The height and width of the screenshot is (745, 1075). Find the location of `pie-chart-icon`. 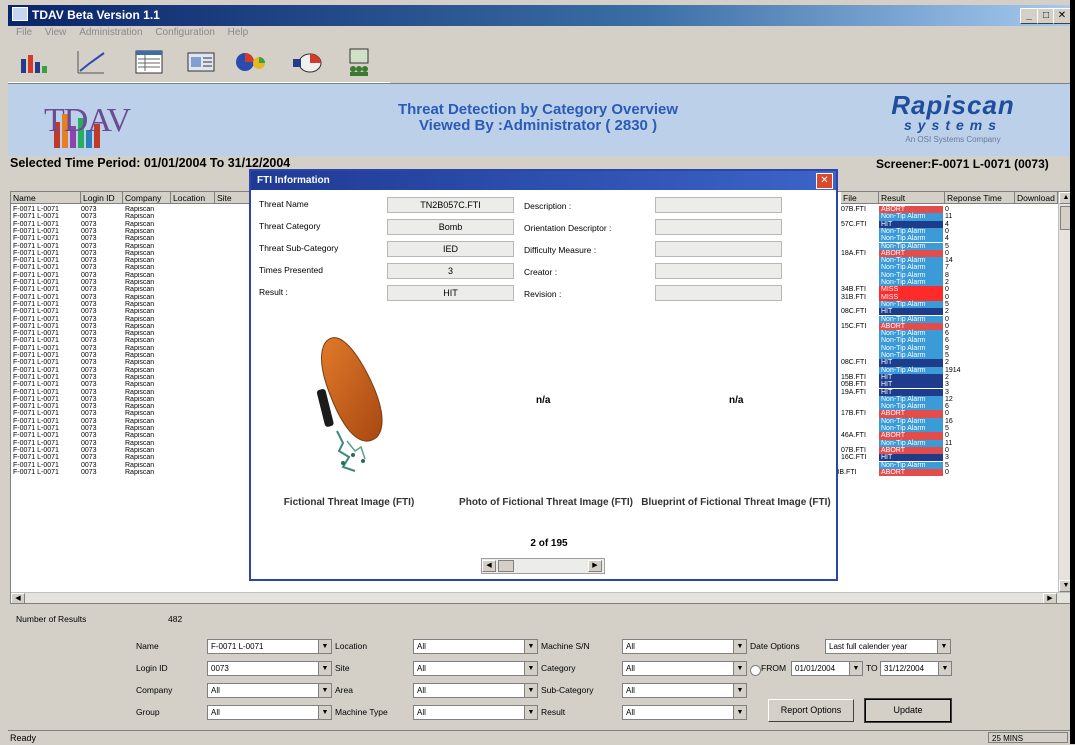

pie-chart-icon is located at coordinates (251, 62).